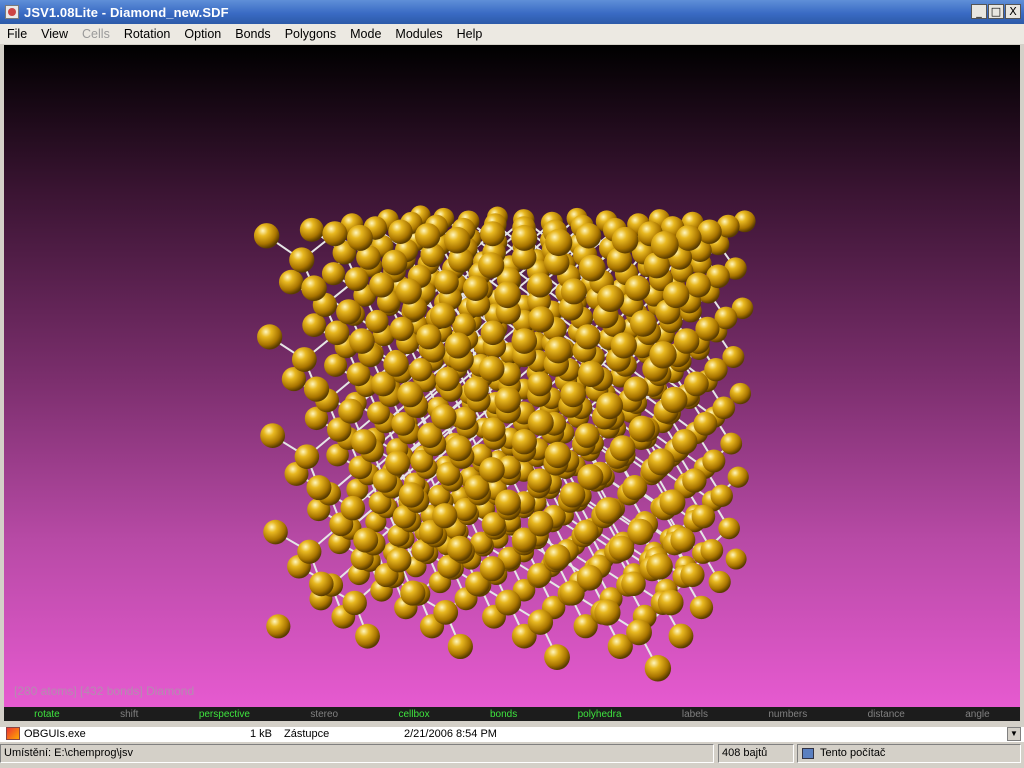 The height and width of the screenshot is (768, 1024). I want to click on mode-labels: labels, so click(695, 714).